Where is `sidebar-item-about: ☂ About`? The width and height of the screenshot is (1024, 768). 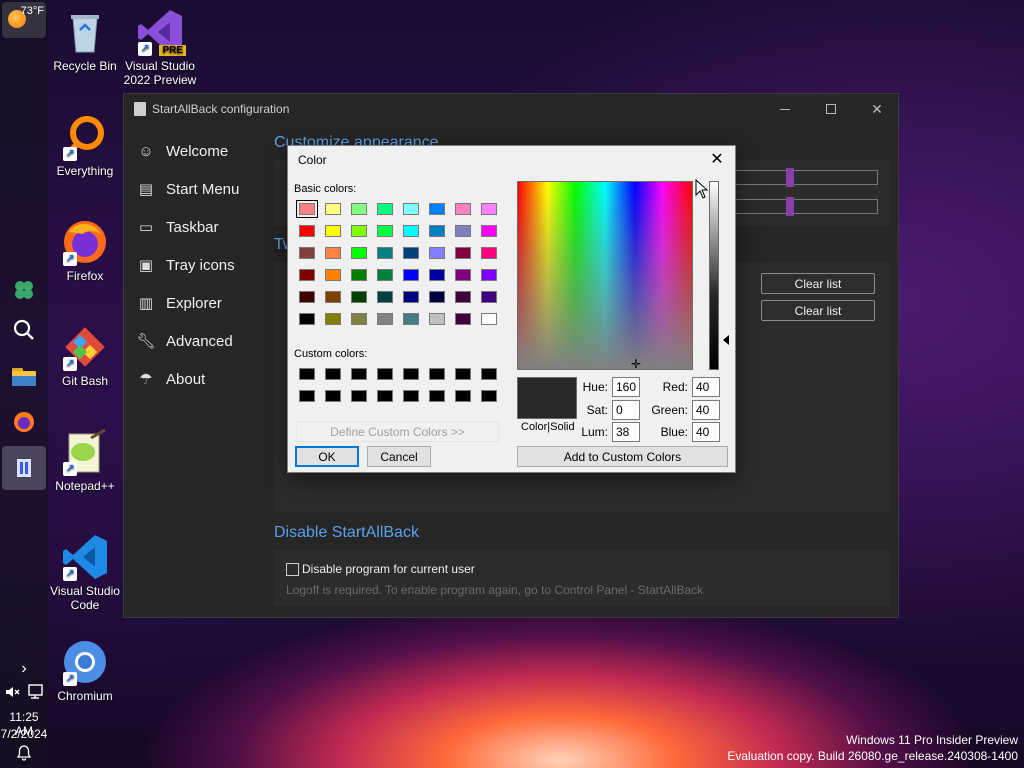 sidebar-item-about: ☂ About is located at coordinates (199, 379).